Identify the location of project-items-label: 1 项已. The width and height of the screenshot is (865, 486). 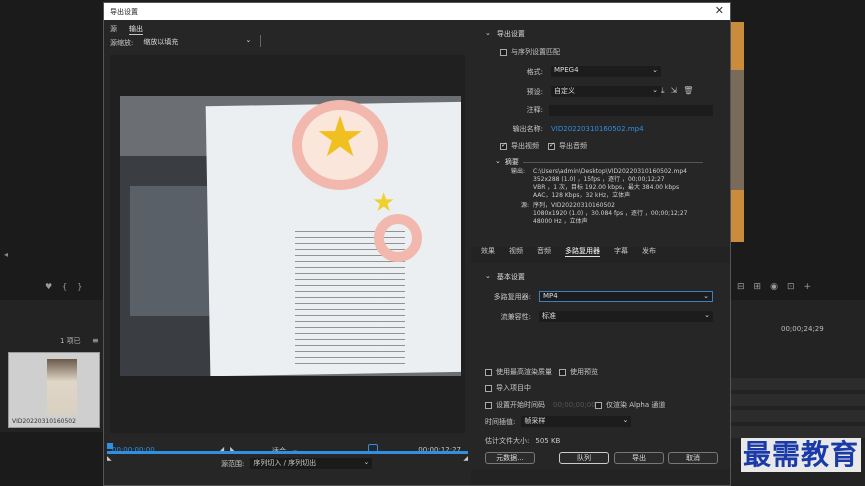
(70, 341).